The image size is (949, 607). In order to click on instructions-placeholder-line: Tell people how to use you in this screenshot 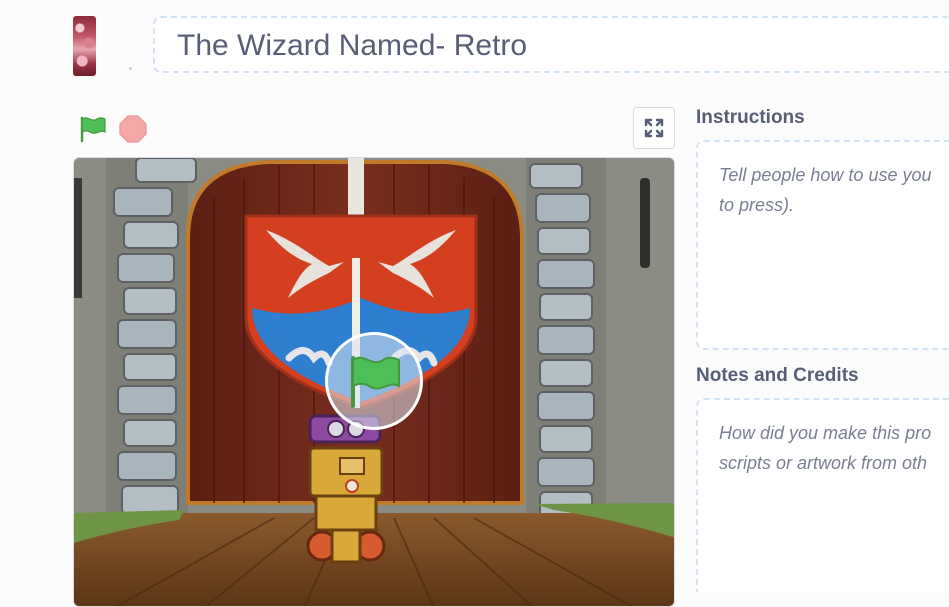, I will do `click(825, 175)`.